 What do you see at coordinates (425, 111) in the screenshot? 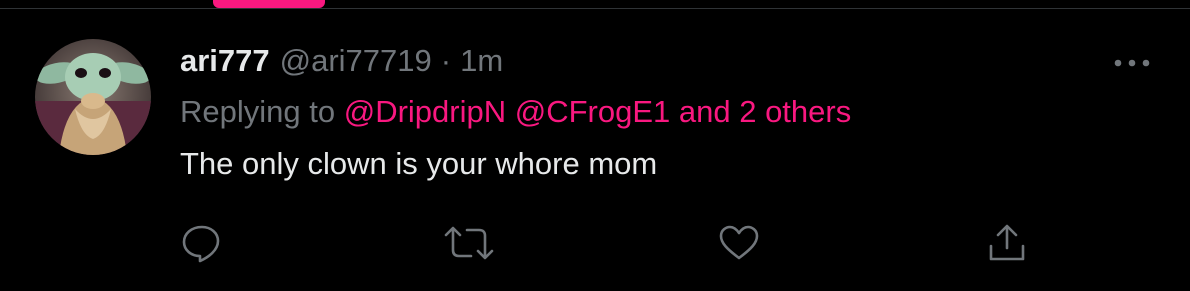
I see `mention-link: @DripdripN` at bounding box center [425, 111].